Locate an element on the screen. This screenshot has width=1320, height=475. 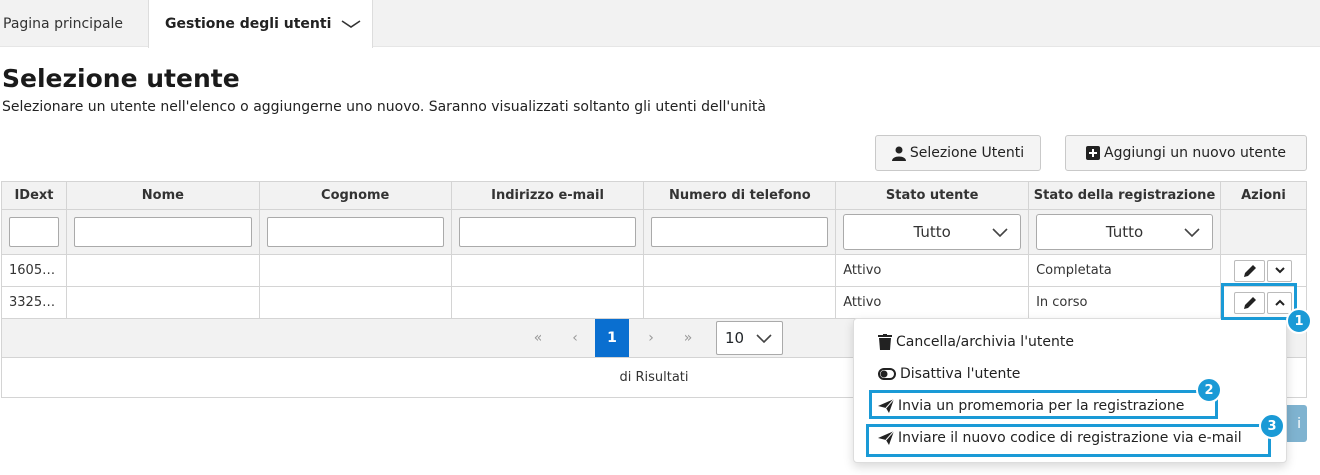
tab-home: Pagina principale is located at coordinates (63, 23).